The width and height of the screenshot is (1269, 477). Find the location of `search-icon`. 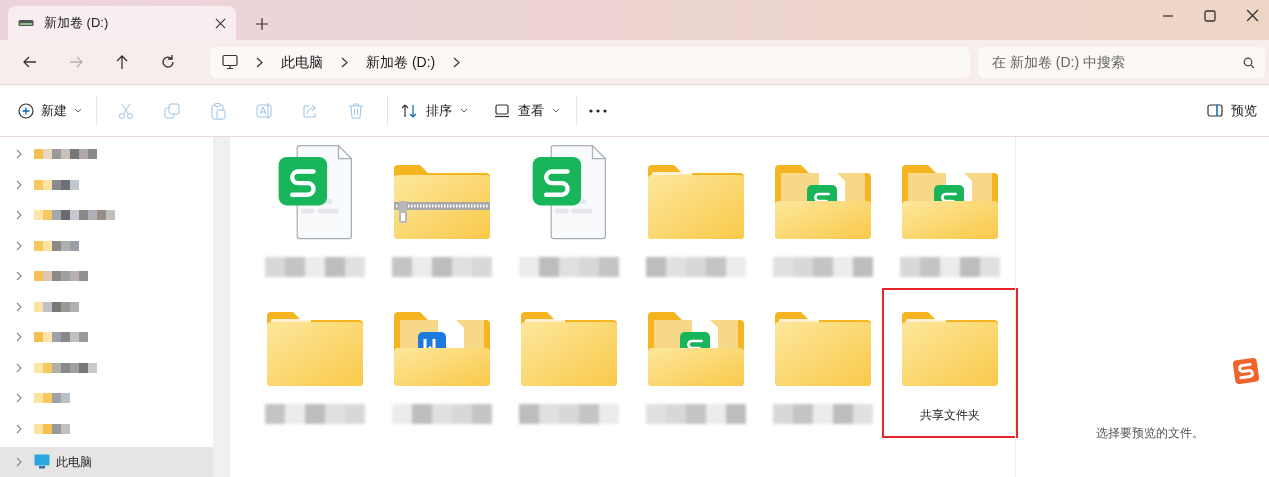

search-icon is located at coordinates (1249, 62).